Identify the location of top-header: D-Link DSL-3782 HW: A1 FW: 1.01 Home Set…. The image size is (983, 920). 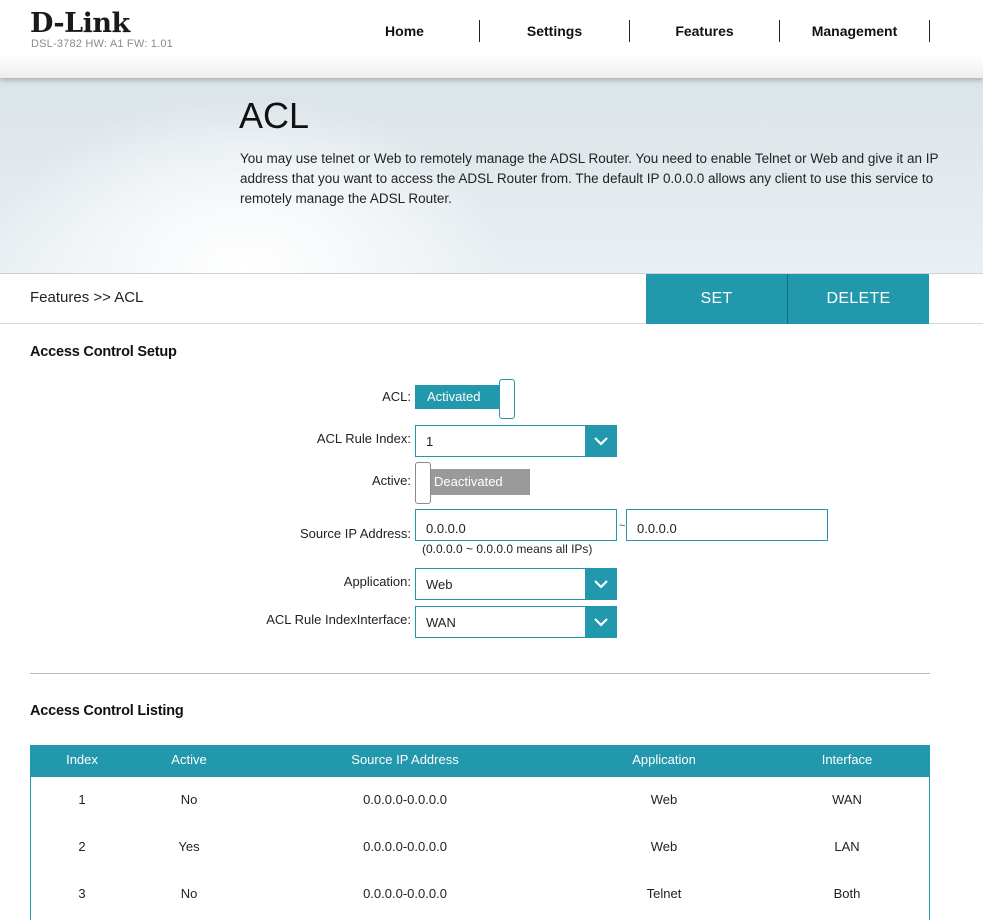
(491, 39).